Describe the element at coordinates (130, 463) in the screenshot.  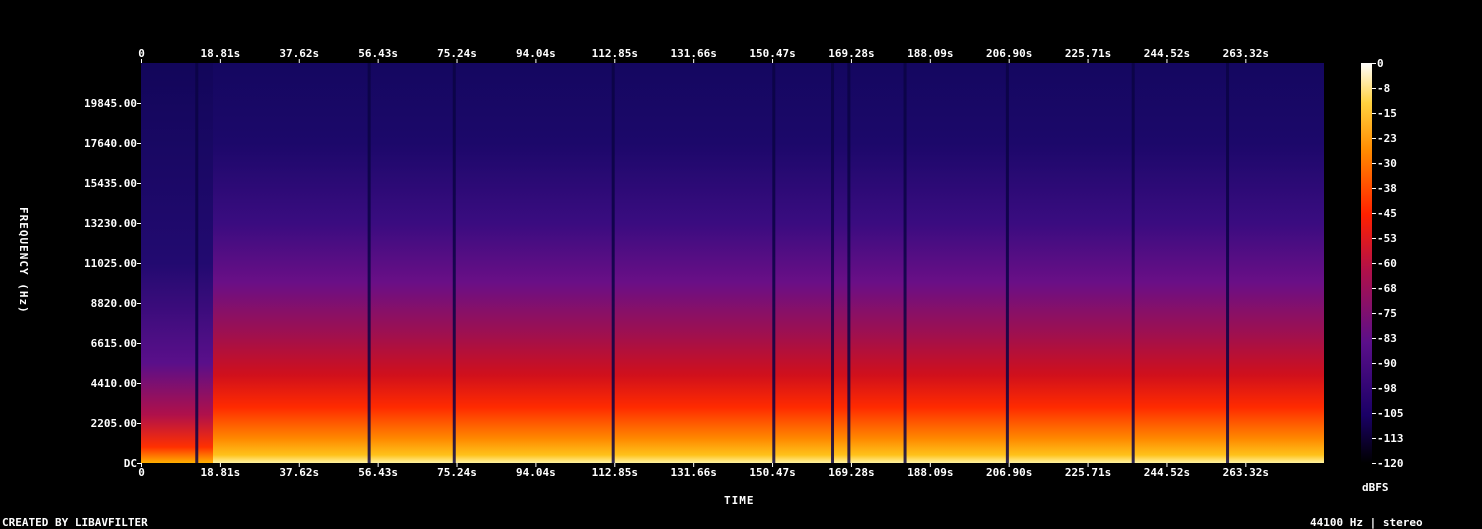
I see `y-tick-label: DC` at that location.